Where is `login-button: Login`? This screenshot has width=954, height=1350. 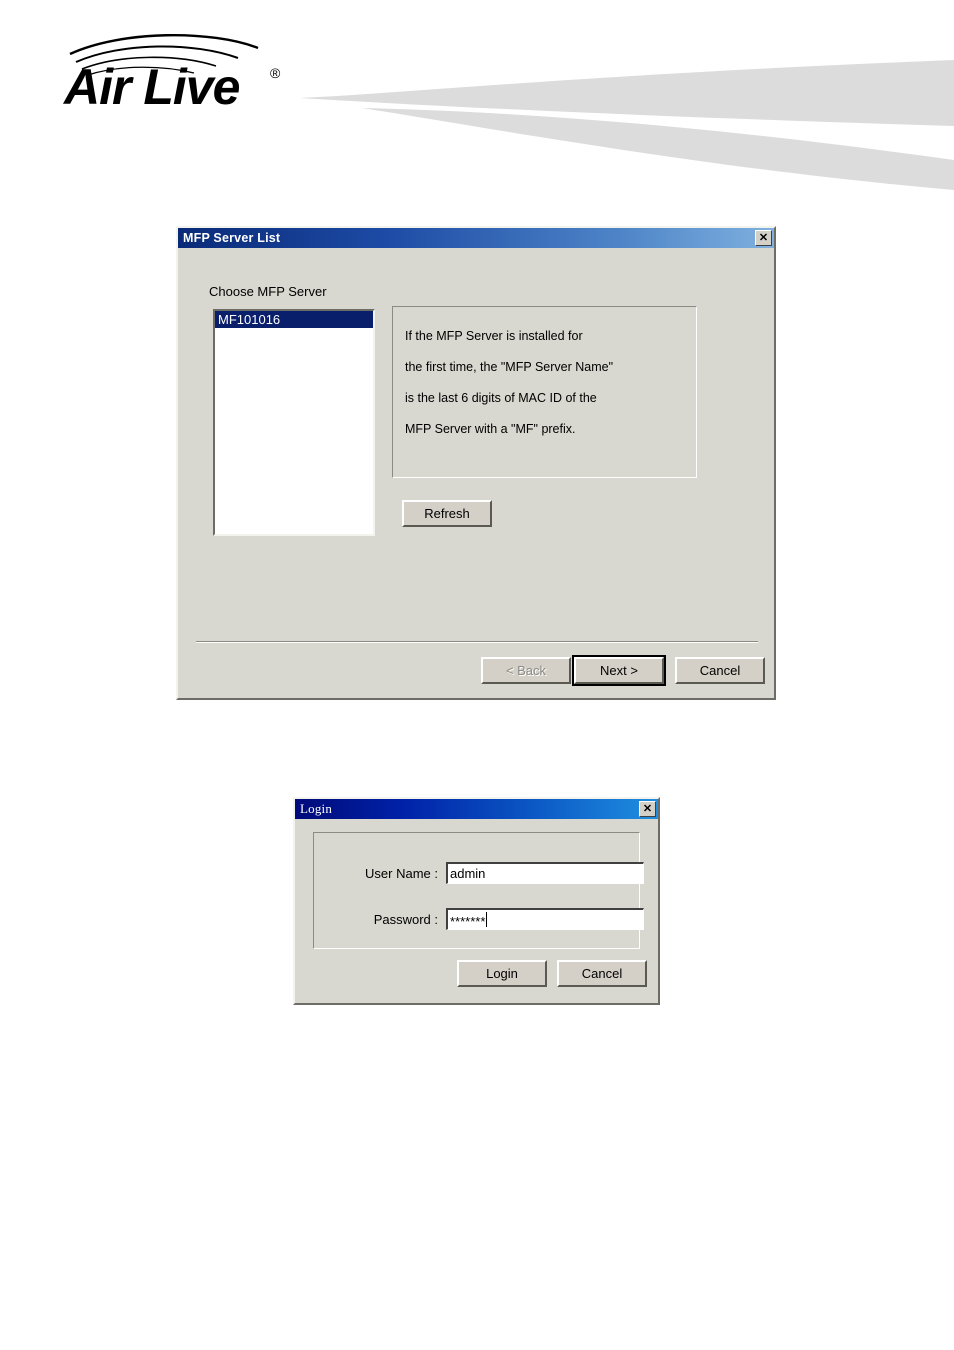
login-button: Login is located at coordinates (502, 973).